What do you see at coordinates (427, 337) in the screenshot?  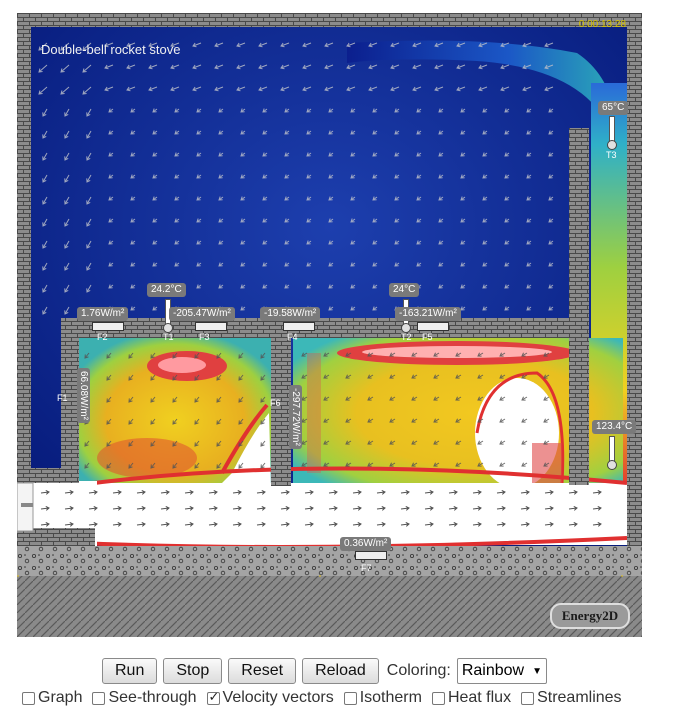 I see `flux-f5-id: F5` at bounding box center [427, 337].